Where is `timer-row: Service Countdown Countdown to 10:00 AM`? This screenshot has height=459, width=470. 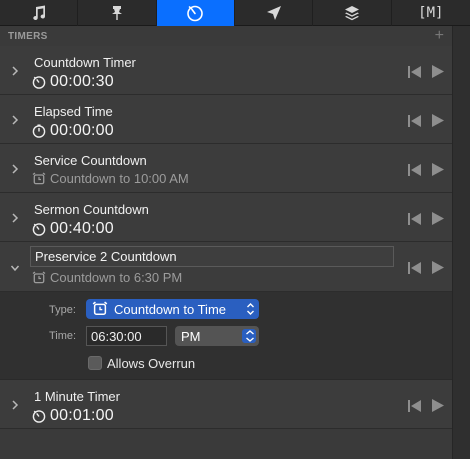
timer-row: Service Countdown Countdown to 10:00 AM is located at coordinates (226, 168).